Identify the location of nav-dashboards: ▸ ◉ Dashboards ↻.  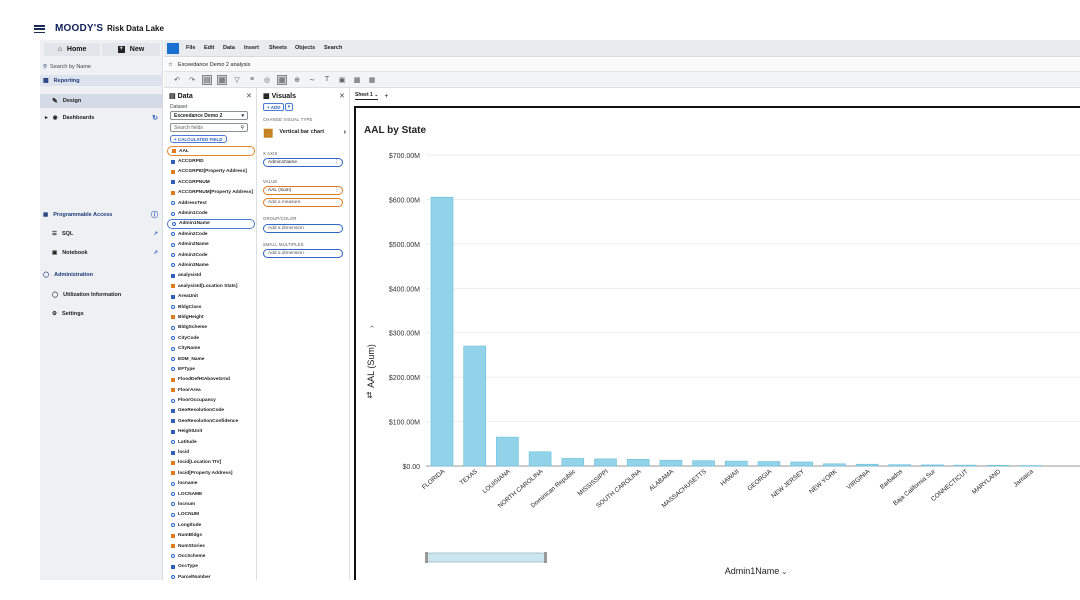
(101, 117).